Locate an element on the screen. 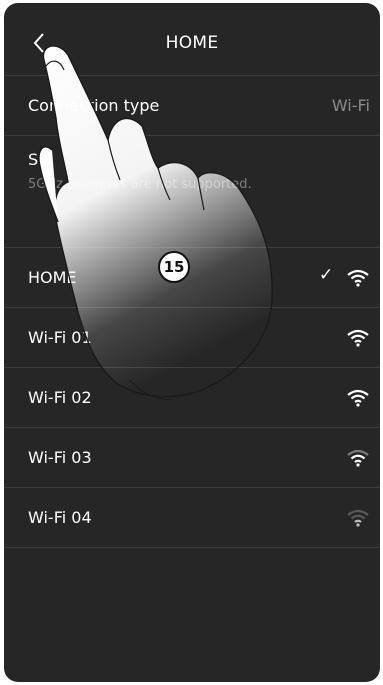 The height and width of the screenshot is (685, 383). step-number-badge: 15 is located at coordinates (174, 267).